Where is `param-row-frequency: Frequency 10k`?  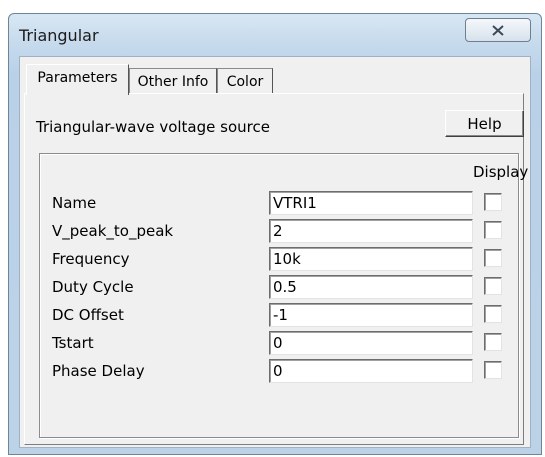 param-row-frequency: Frequency 10k is located at coordinates (280, 259).